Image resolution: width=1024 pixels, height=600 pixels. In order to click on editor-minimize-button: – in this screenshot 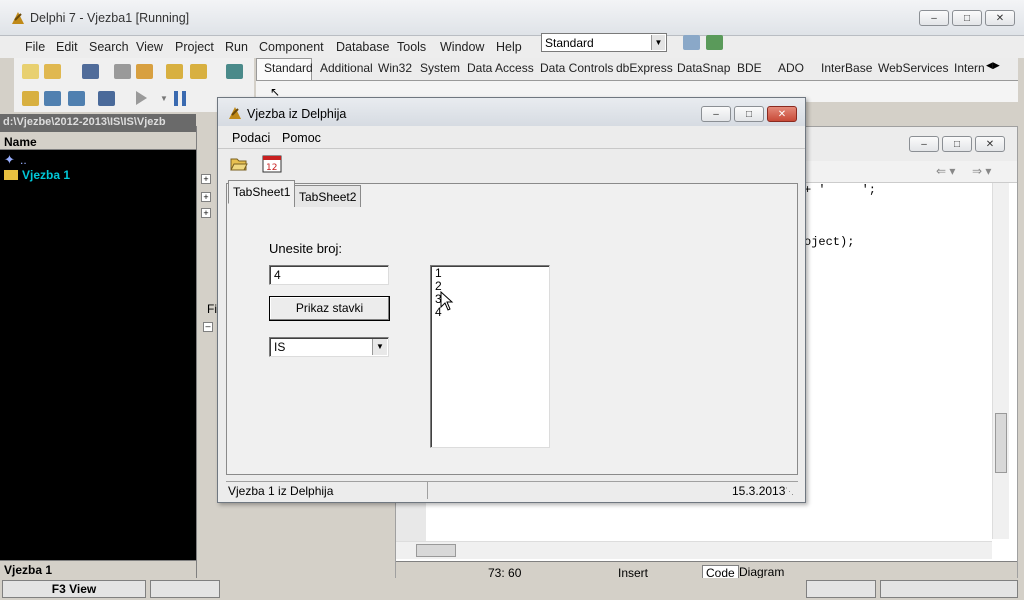, I will do `click(924, 144)`.